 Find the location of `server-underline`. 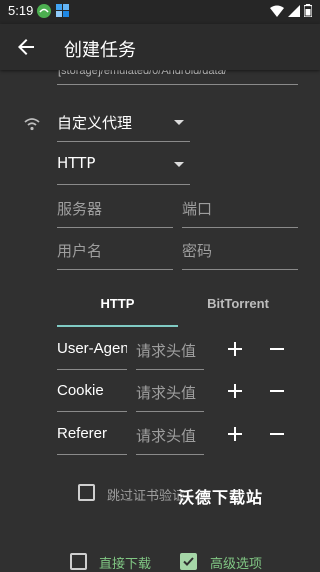

server-underline is located at coordinates (115, 227).